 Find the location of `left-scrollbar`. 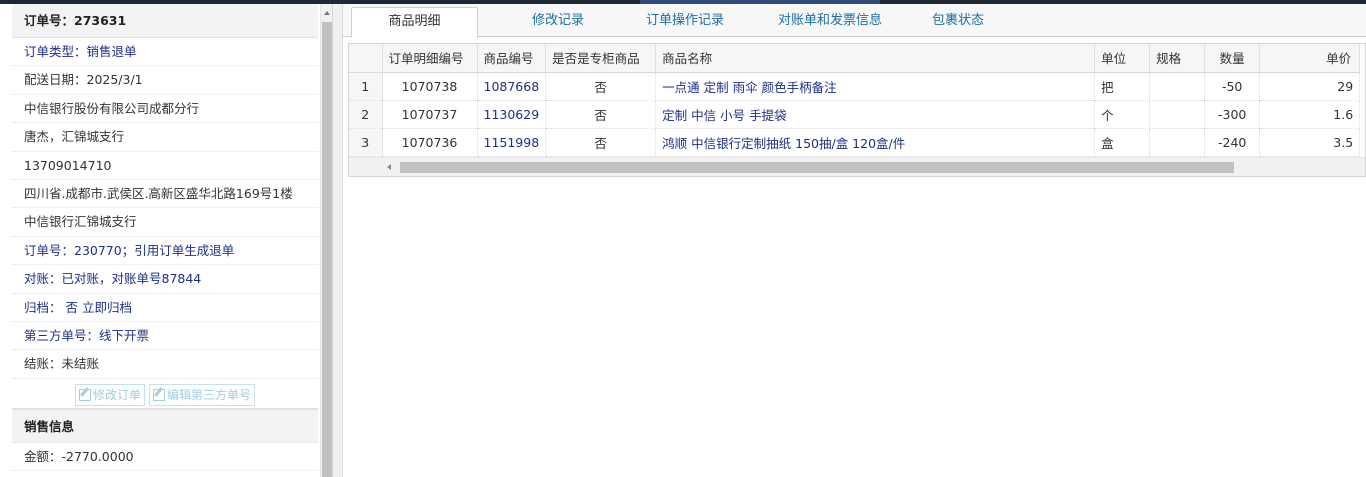

left-scrollbar is located at coordinates (326, 240).